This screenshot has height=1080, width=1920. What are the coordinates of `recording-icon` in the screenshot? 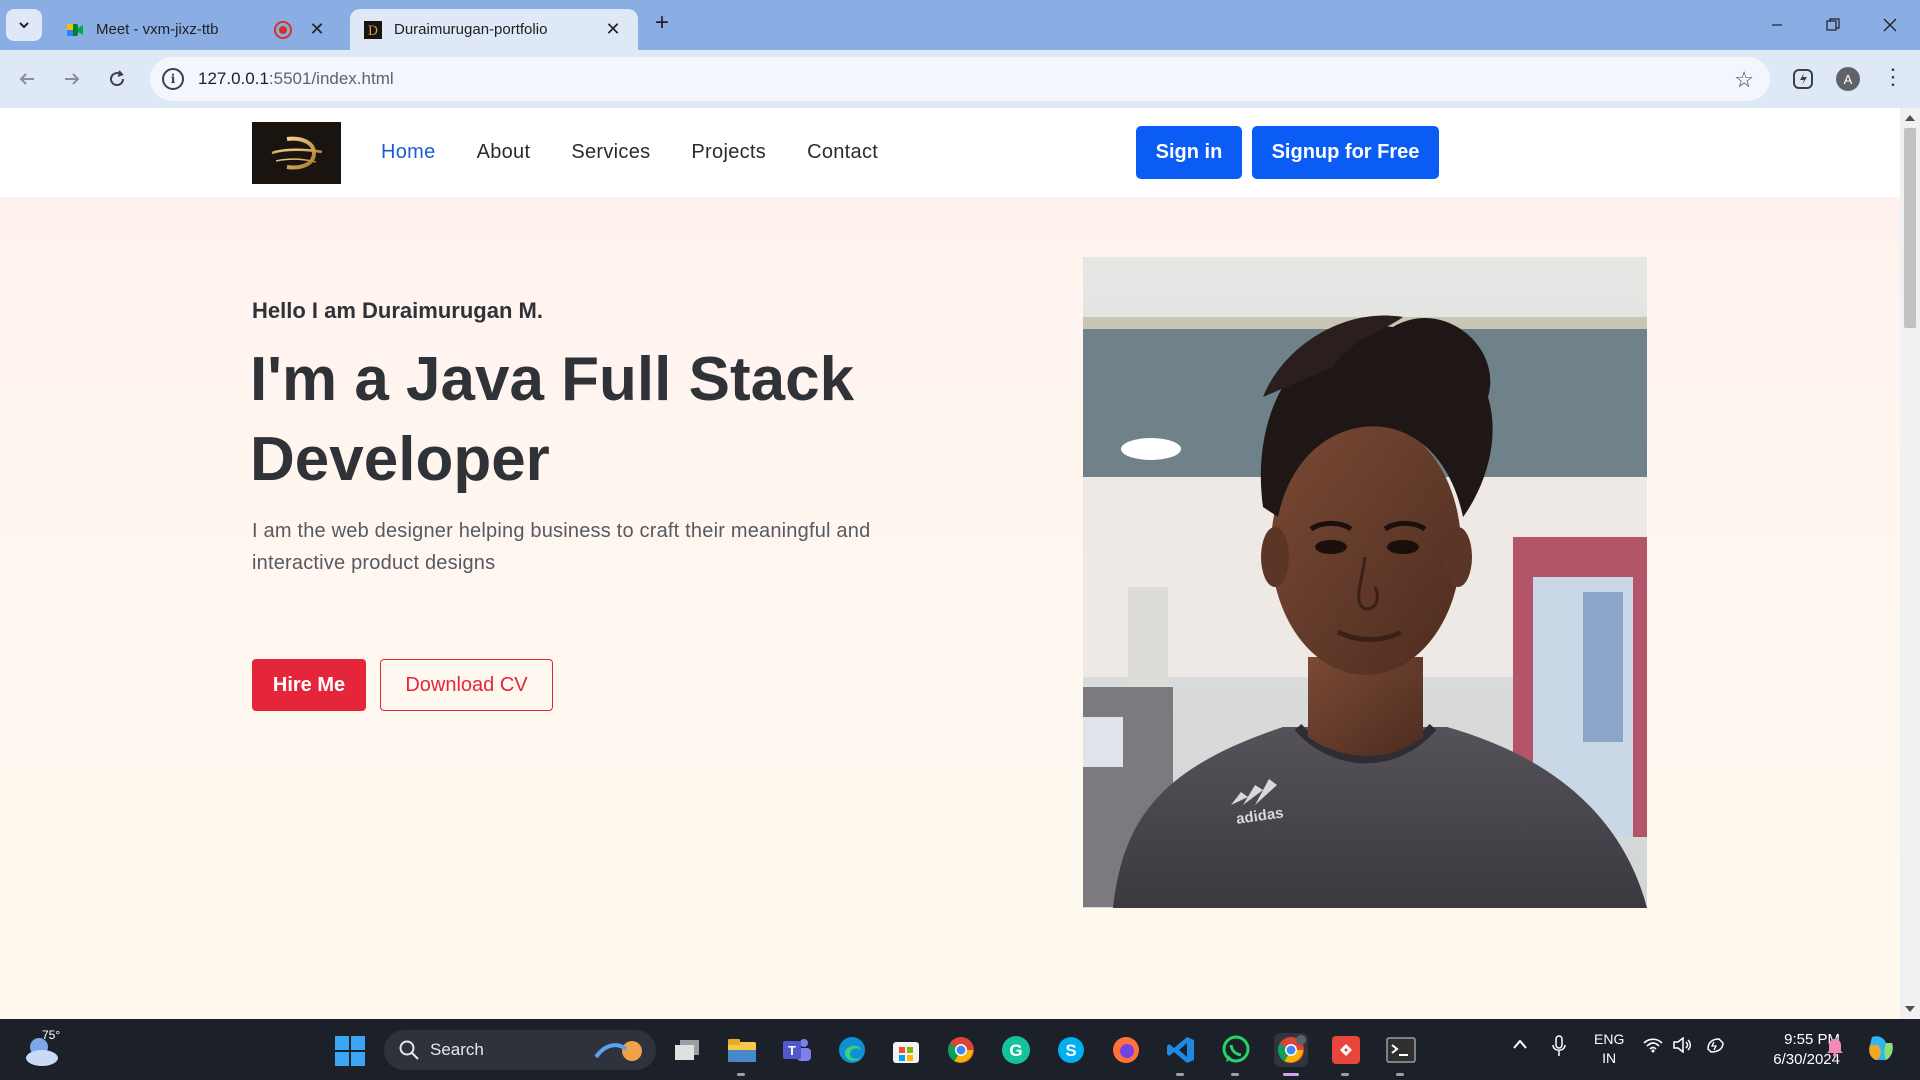 It's located at (283, 29).